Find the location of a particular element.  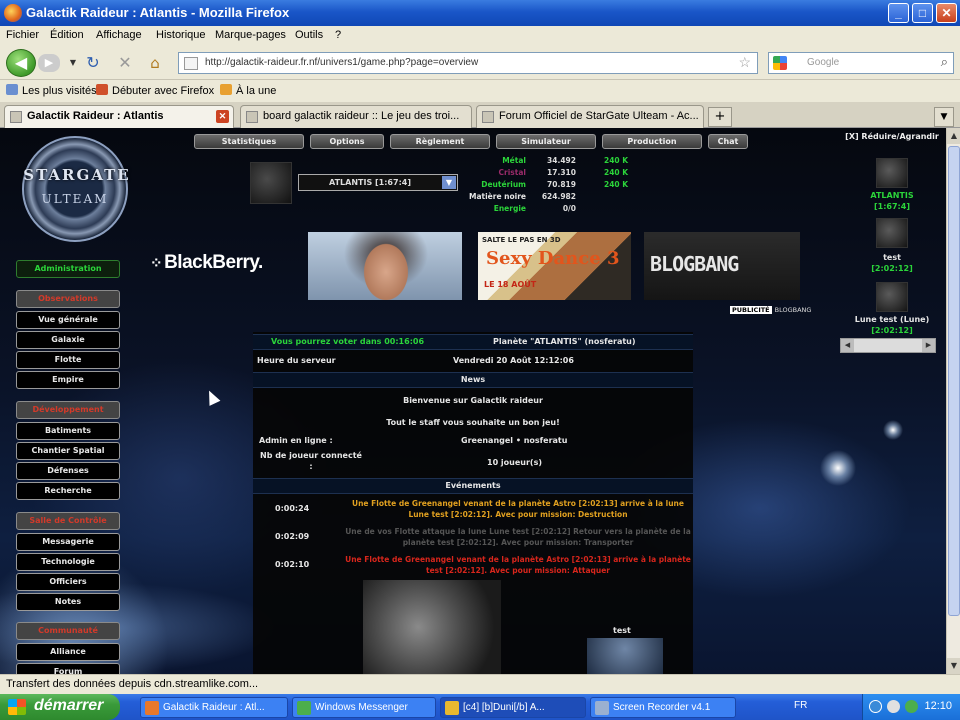

messenger-tray-icon is located at coordinates (911, 706).